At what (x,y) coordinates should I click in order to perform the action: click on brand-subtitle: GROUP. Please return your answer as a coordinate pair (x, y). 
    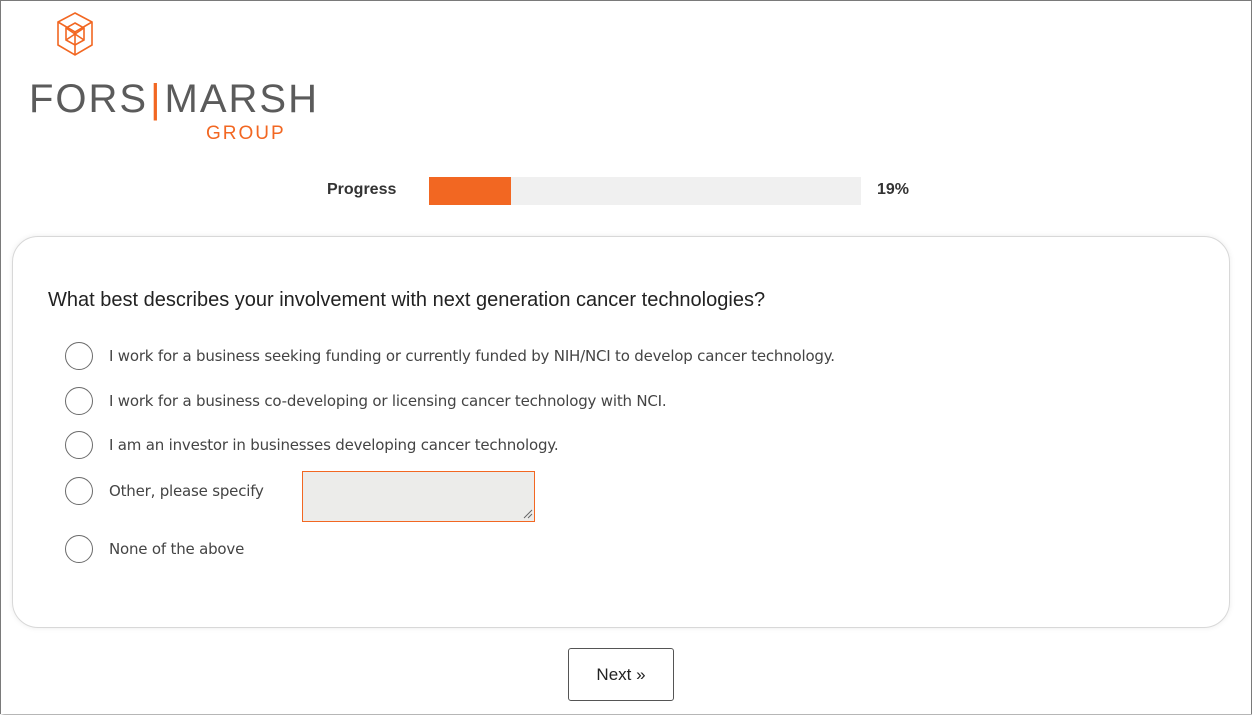
    Looking at the image, I should click on (246, 133).